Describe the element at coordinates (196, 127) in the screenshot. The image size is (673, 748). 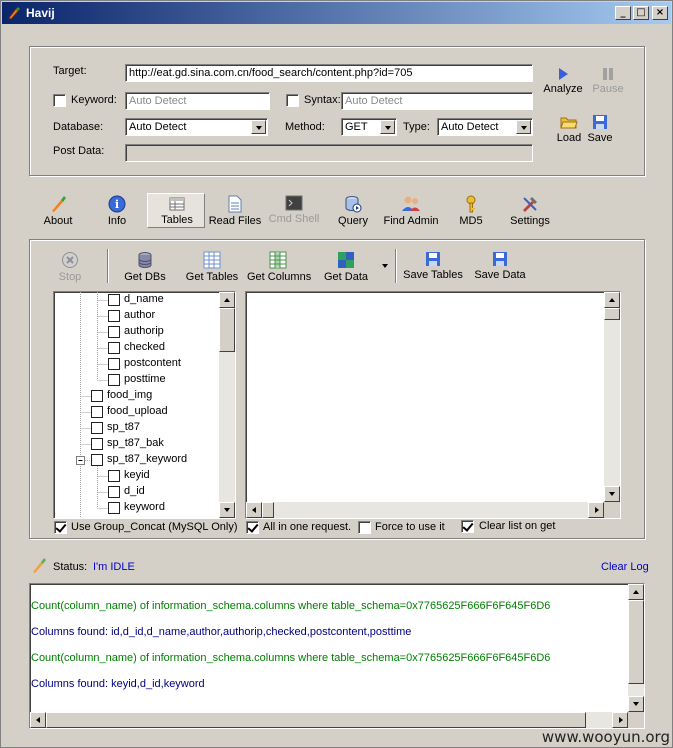
I see `database-select: Auto Detect` at that location.